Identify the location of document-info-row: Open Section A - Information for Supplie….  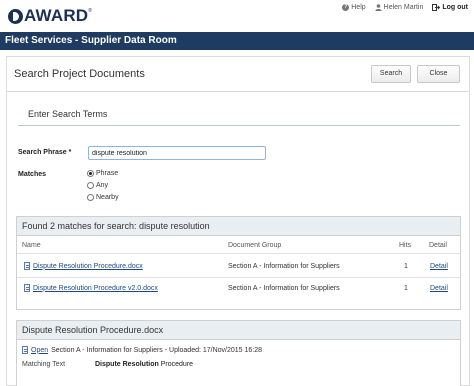
(142, 350).